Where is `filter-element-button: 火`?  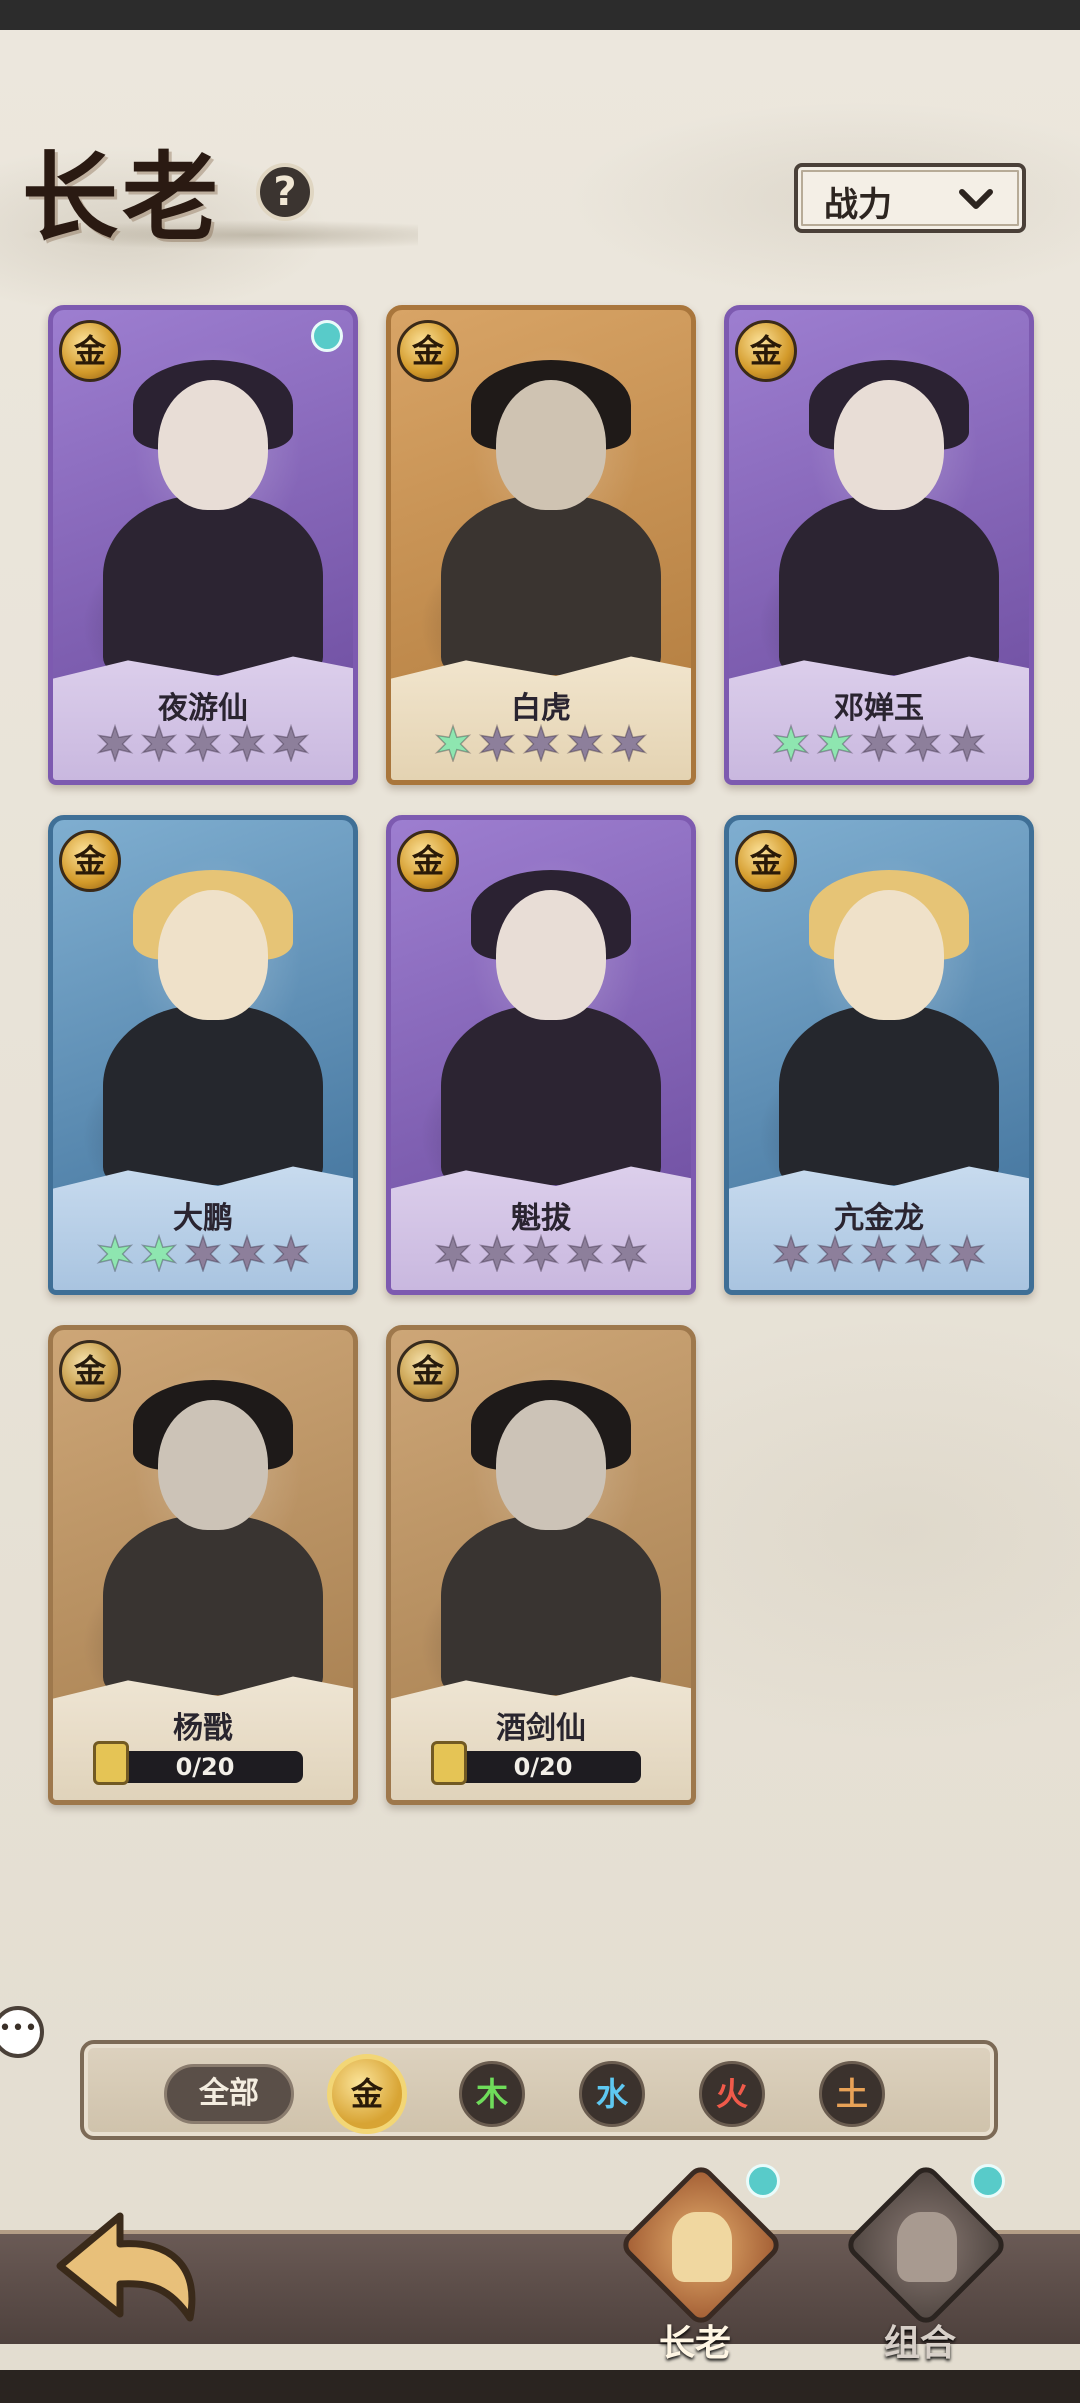
filter-element-button: 火 is located at coordinates (732, 2094).